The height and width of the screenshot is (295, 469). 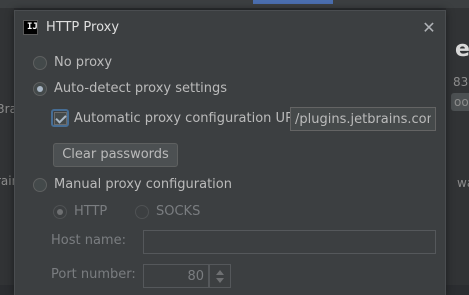 I want to click on protocol-http-label: HTTP, so click(x=91, y=211).